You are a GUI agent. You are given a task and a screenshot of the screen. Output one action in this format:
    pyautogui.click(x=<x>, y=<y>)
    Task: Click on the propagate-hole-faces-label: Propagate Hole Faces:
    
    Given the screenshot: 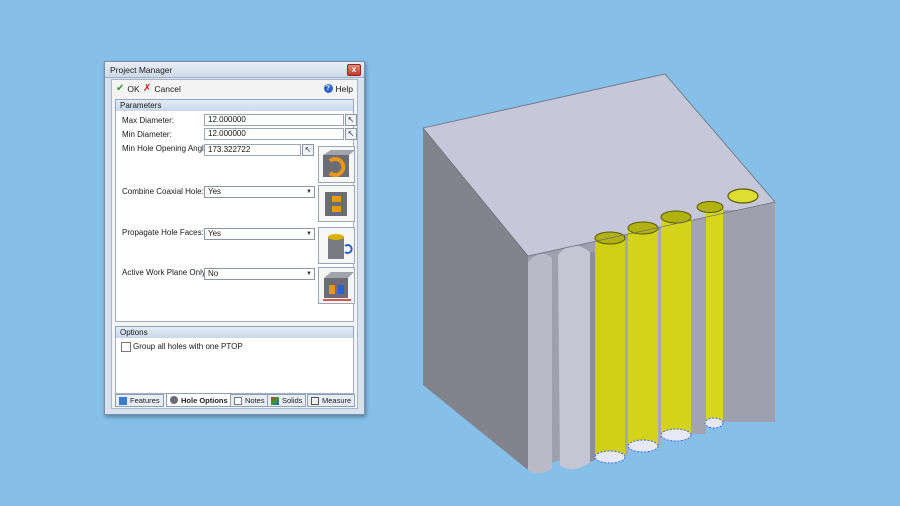 What is the action you would take?
    pyautogui.click(x=163, y=232)
    